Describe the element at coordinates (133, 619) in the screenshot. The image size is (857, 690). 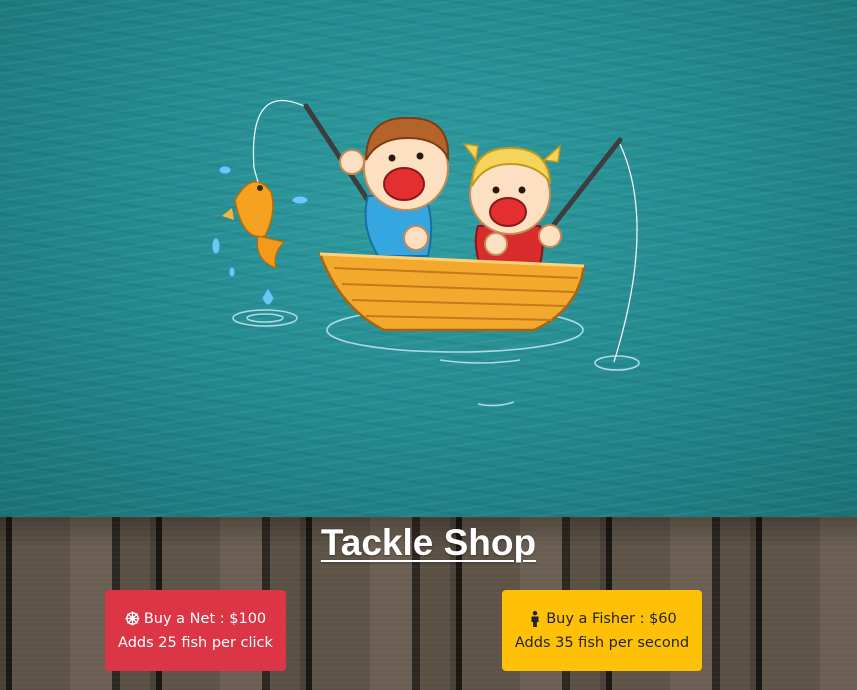
I see `dharma-wheel-icon` at that location.